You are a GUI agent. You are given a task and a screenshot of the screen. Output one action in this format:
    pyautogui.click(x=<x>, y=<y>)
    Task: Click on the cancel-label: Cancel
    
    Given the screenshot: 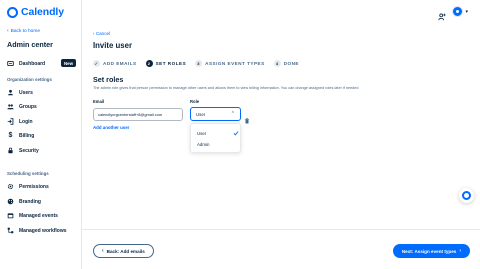 What is the action you would take?
    pyautogui.click(x=103, y=33)
    